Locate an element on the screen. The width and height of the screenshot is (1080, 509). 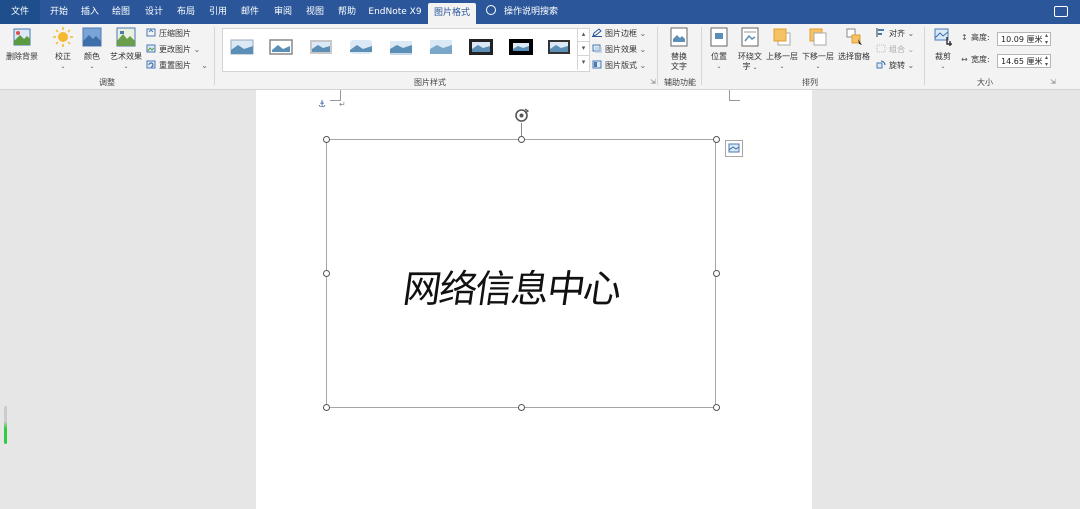
resize-handle-top-left is located at coordinates (326, 139).